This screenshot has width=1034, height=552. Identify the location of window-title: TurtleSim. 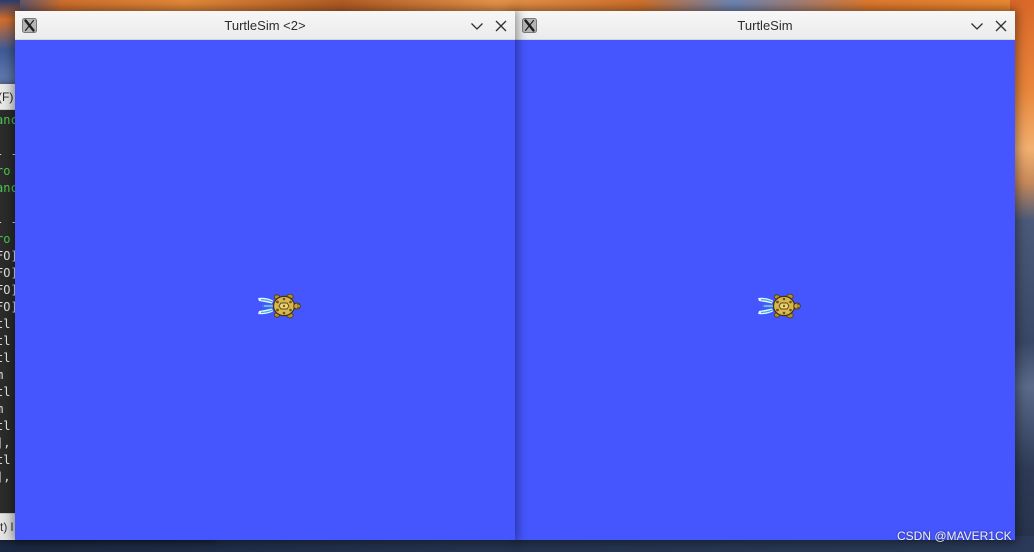
(765, 25).